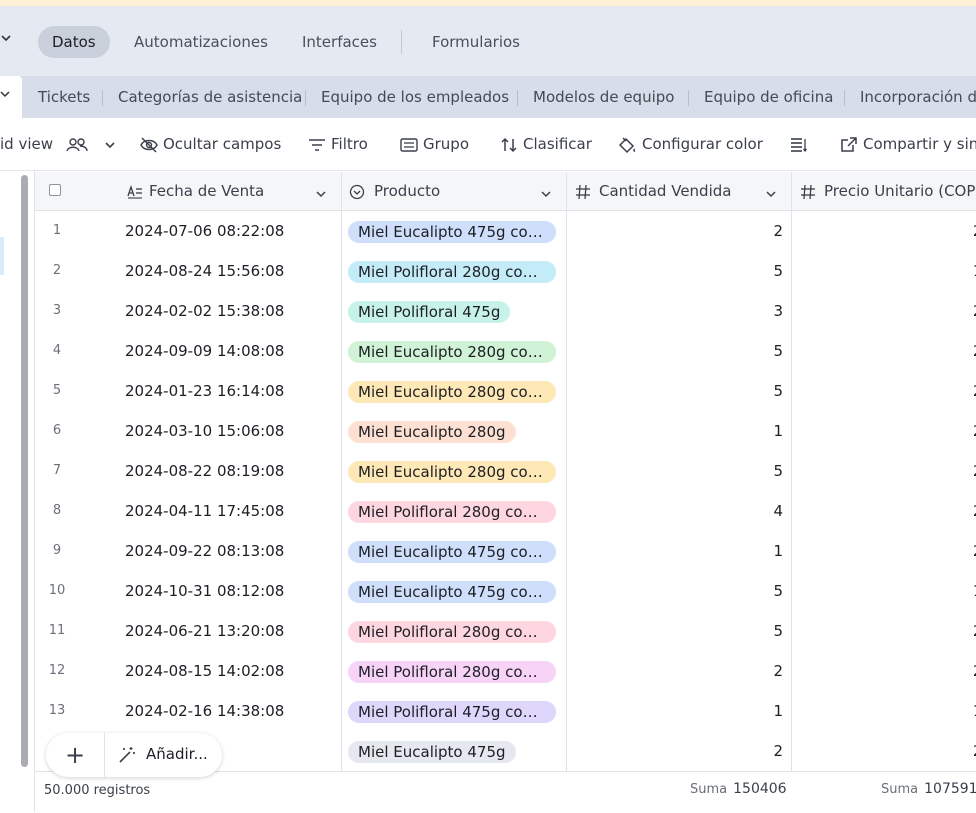 The width and height of the screenshot is (976, 813). What do you see at coordinates (232, 311) in the screenshot?
I see `cell-fecha: 2024-02-02 15:38:08` at bounding box center [232, 311].